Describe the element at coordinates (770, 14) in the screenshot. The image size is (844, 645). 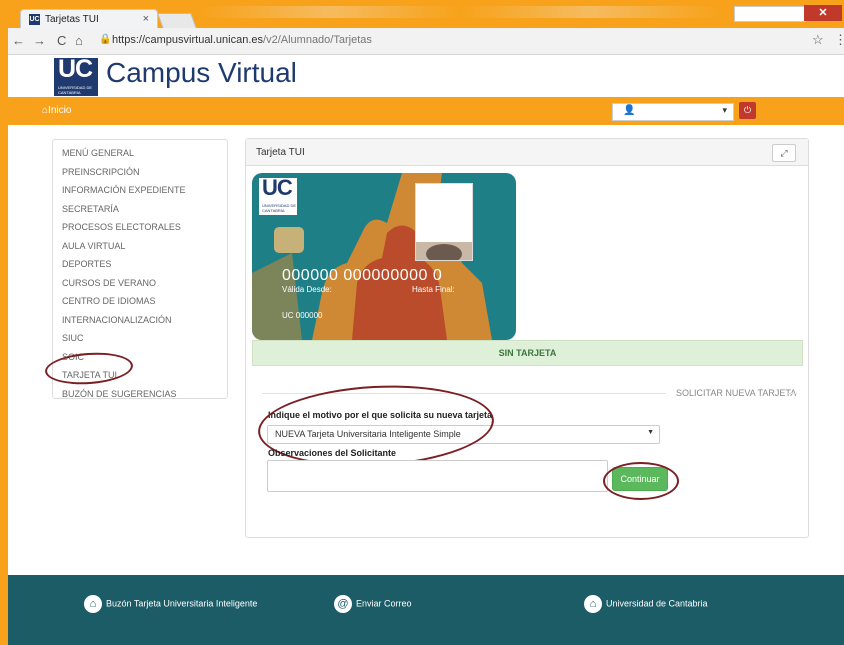
I see `window-control` at that location.